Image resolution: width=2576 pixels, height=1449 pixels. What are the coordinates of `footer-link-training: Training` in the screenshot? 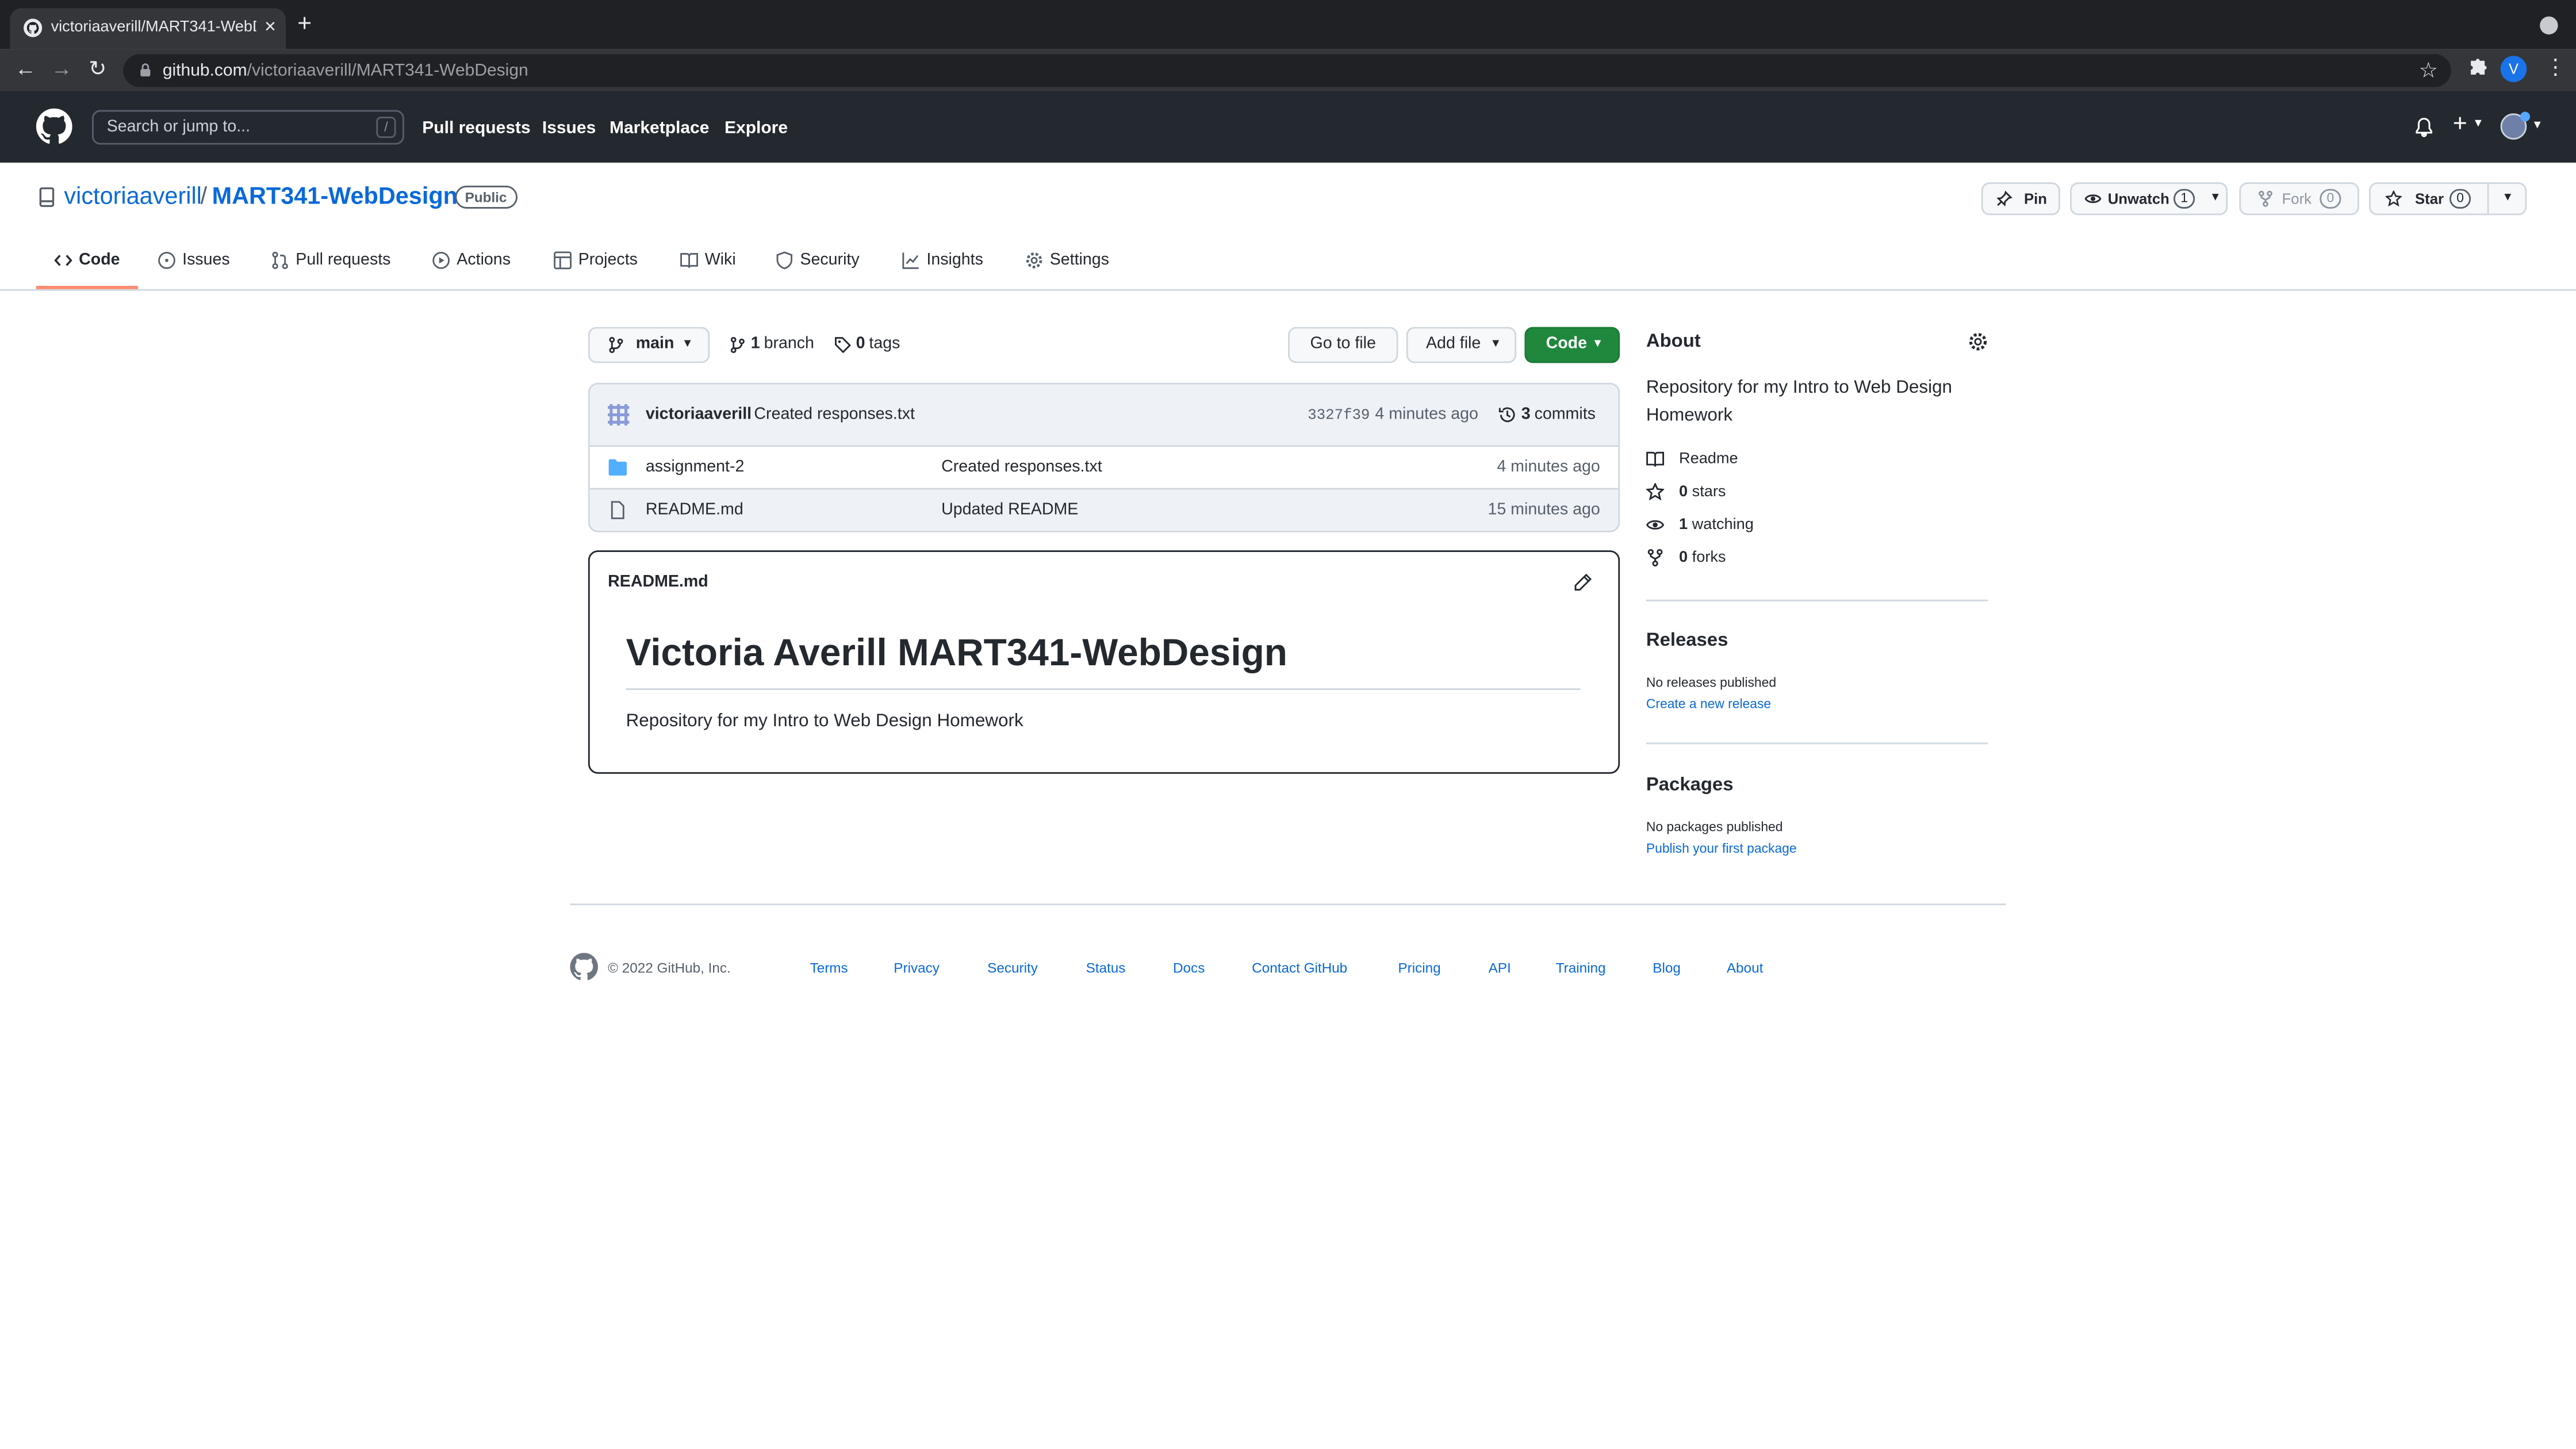 It's located at (1581, 968).